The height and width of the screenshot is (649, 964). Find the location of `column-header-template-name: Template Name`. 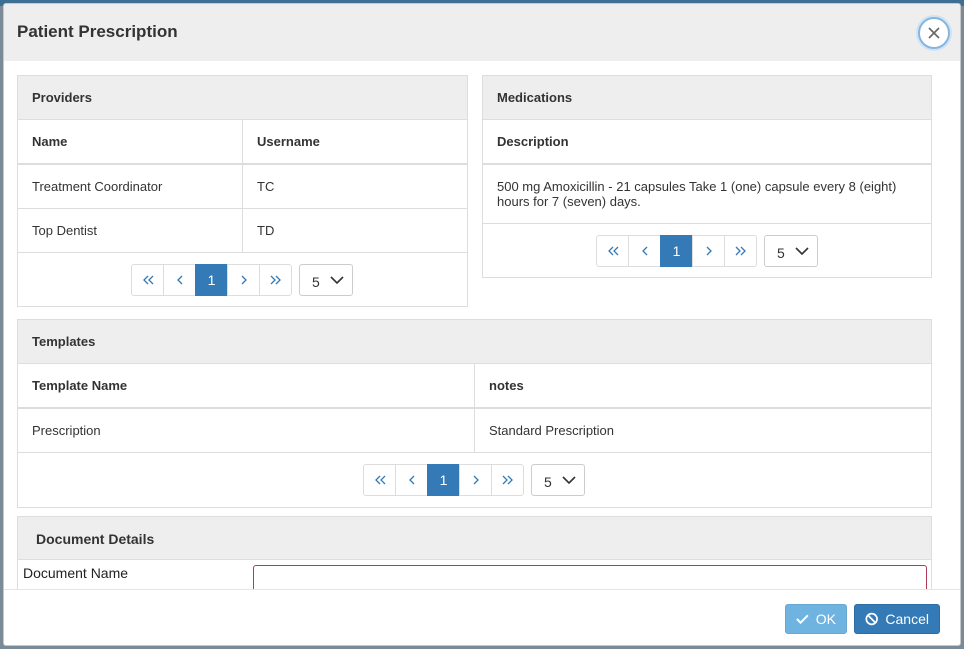

column-header-template-name: Template Name is located at coordinates (246, 386).